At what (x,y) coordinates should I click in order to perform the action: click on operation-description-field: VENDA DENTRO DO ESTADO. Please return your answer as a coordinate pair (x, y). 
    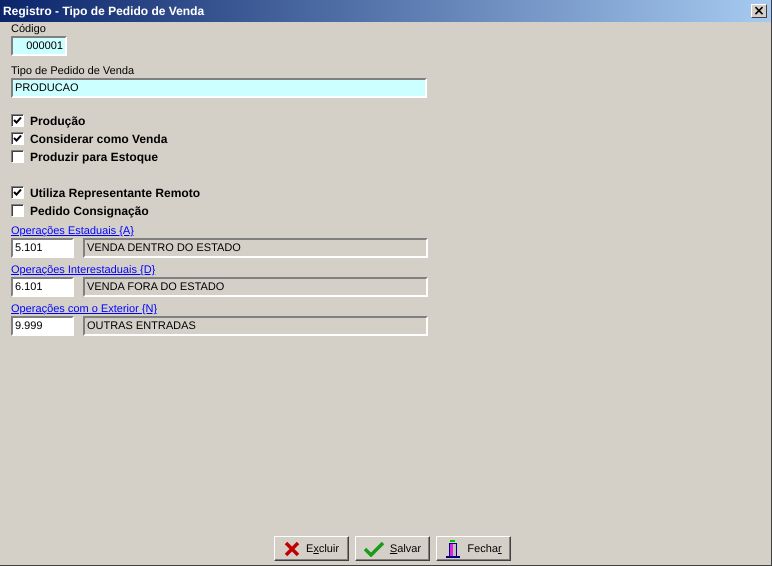
    Looking at the image, I should click on (255, 248).